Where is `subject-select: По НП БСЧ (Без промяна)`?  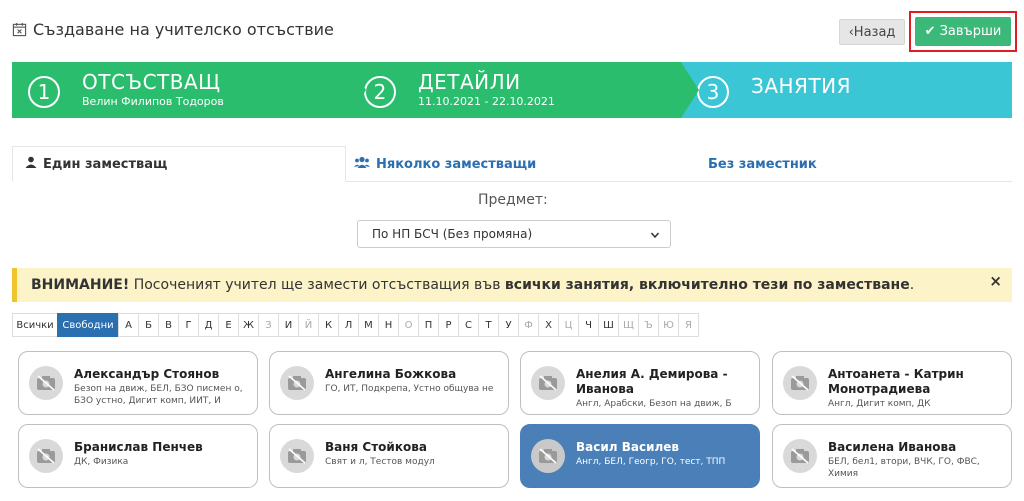 subject-select: По НП БСЧ (Без промяна) is located at coordinates (514, 234).